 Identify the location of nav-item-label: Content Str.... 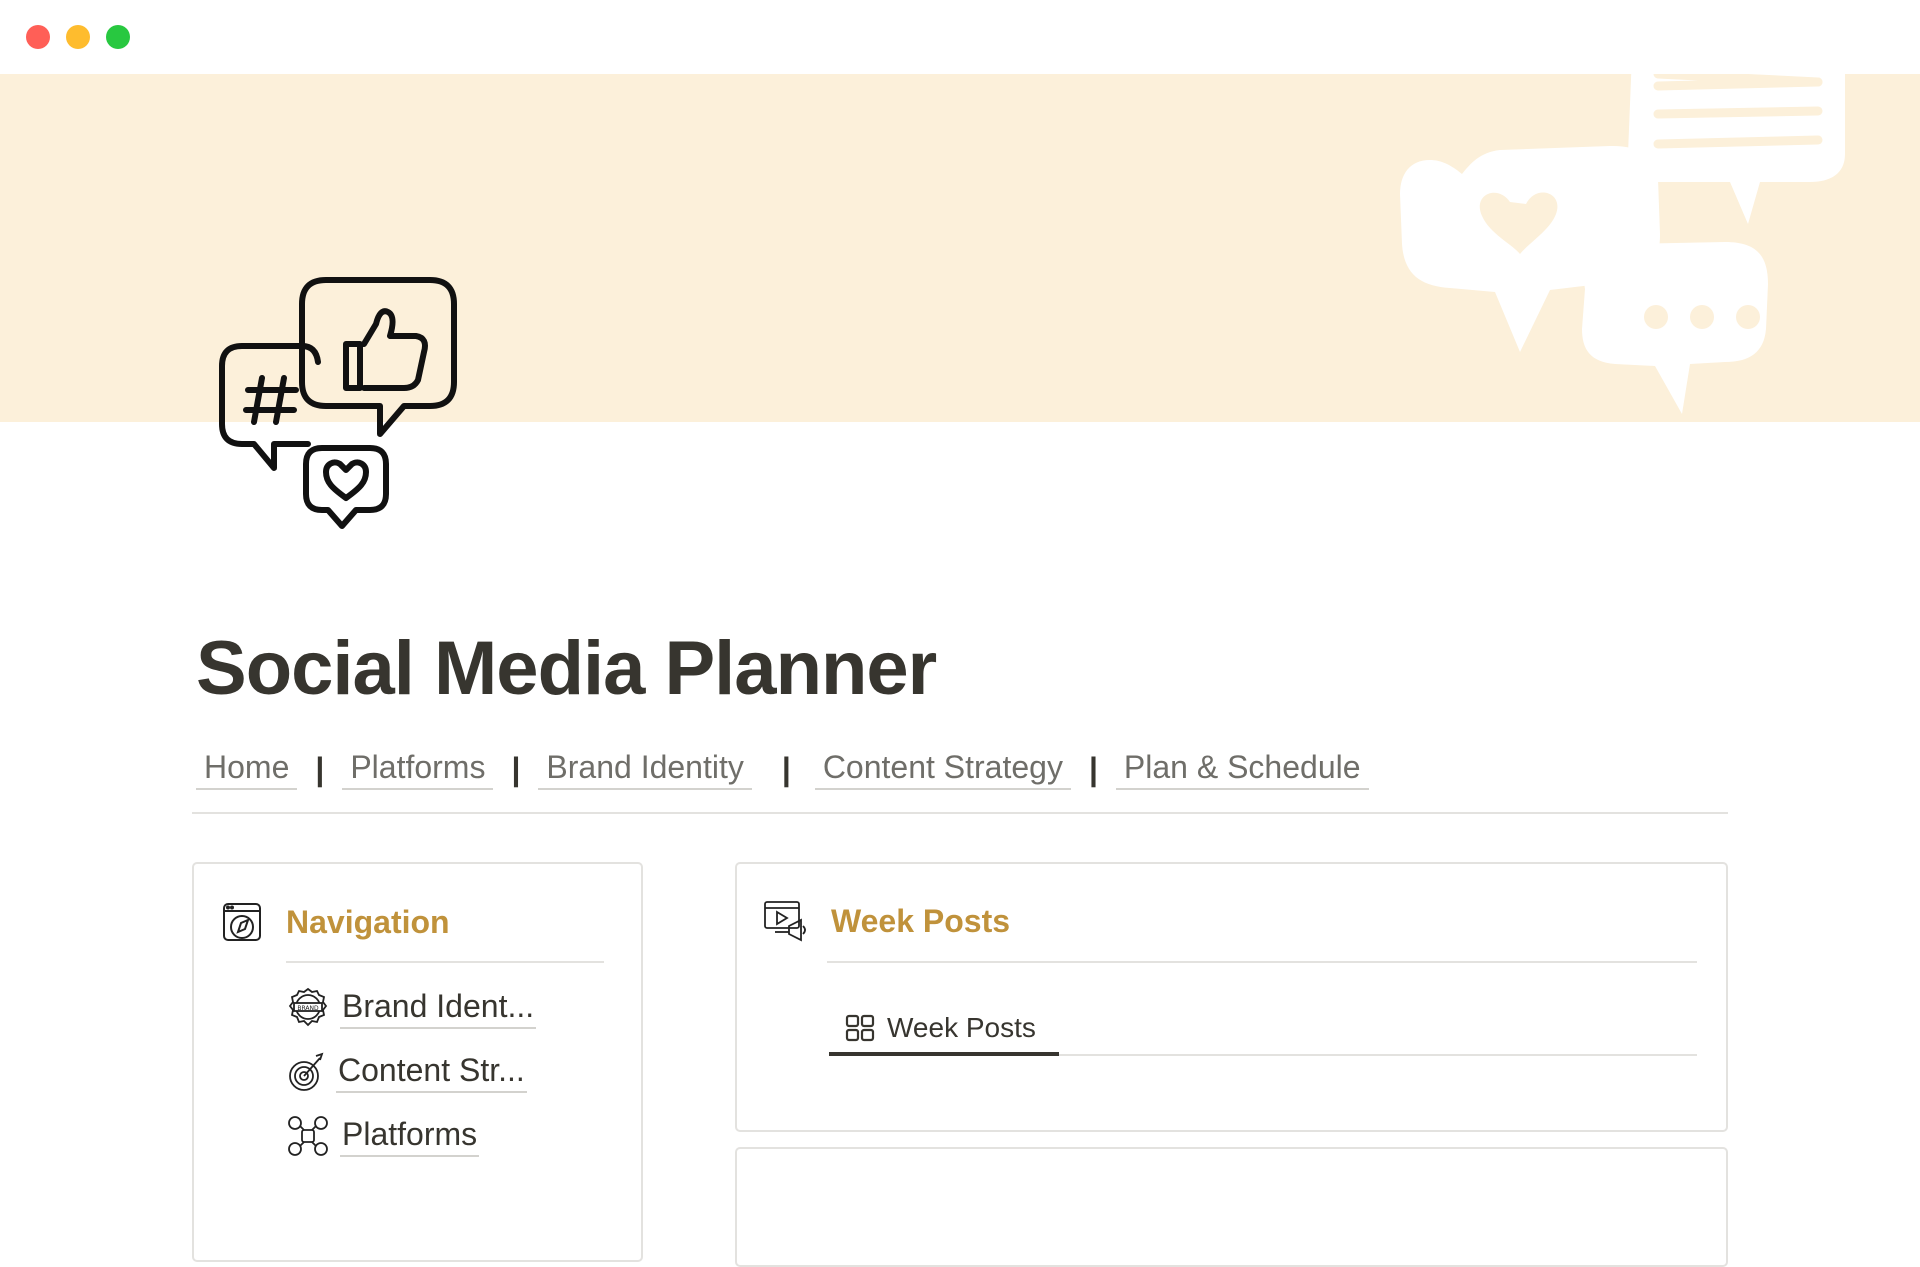
(431, 1072).